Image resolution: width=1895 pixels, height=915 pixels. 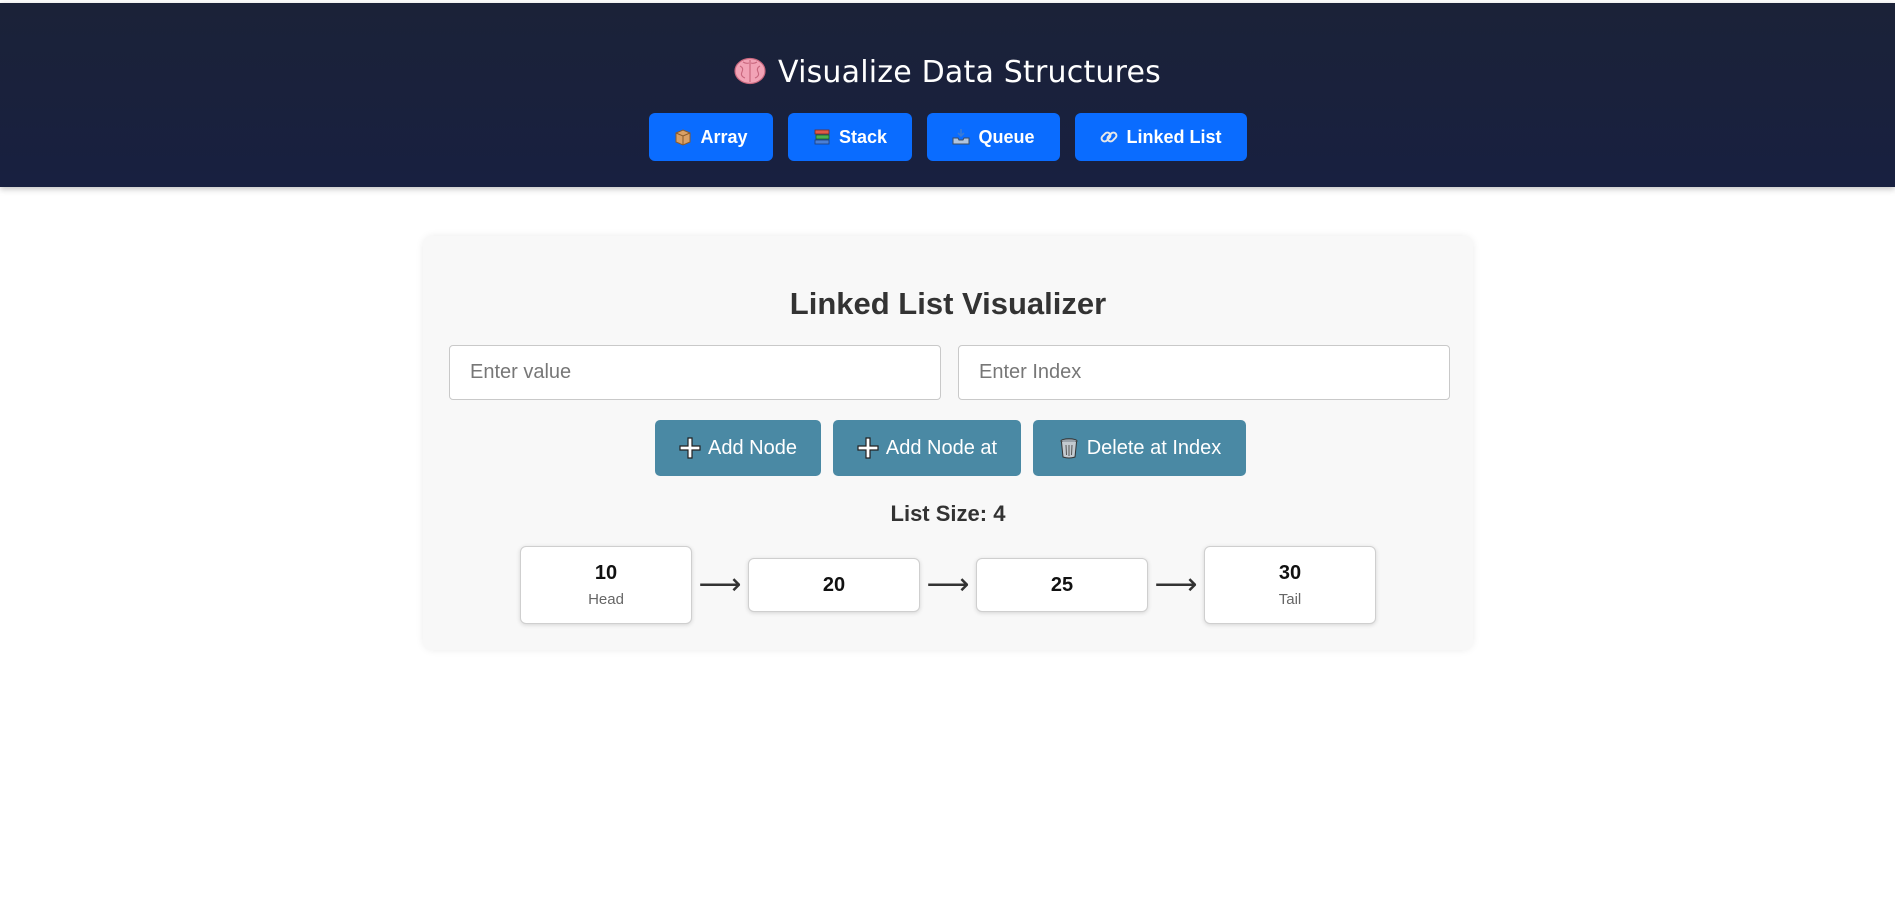 I want to click on add-node-at-label: Add Node at, so click(x=941, y=447).